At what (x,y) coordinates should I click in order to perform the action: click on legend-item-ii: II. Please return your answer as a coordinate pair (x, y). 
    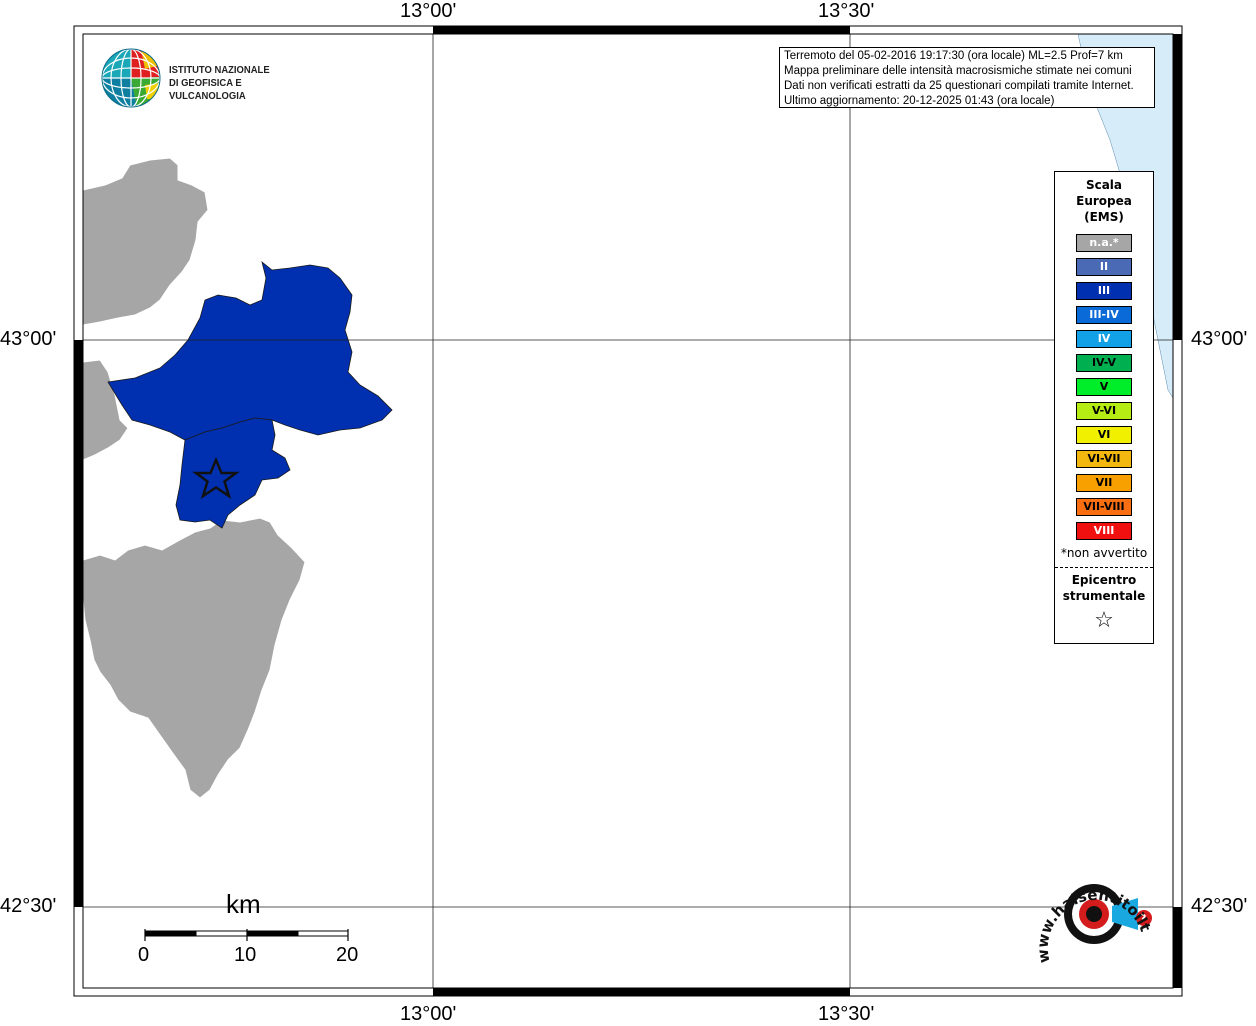
    Looking at the image, I should click on (1104, 267).